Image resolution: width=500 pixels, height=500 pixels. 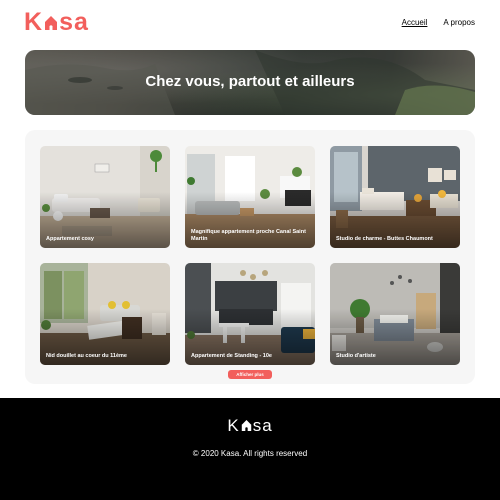 I want to click on listing-title: Nid douillet au coeur du 11ème, so click(x=86, y=356).